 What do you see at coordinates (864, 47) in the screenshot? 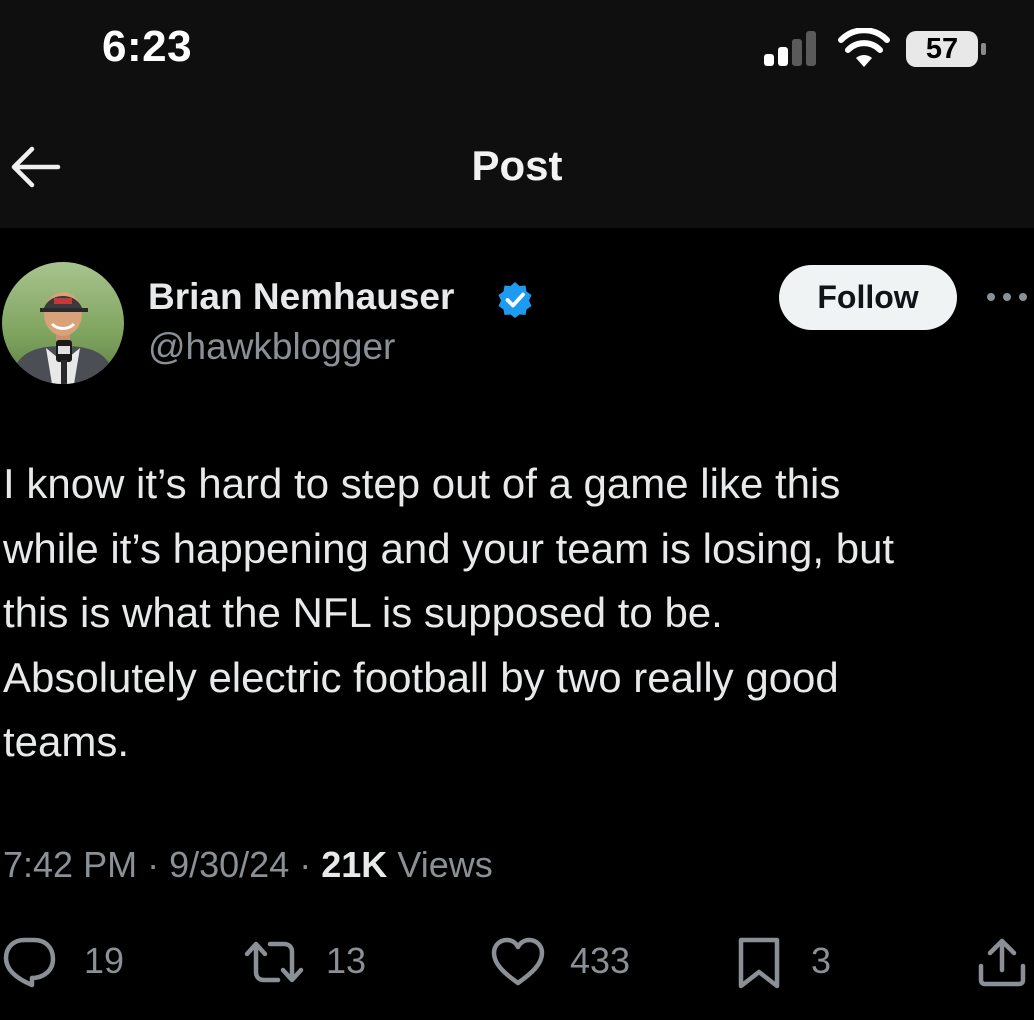
I see `wifi-icon` at bounding box center [864, 47].